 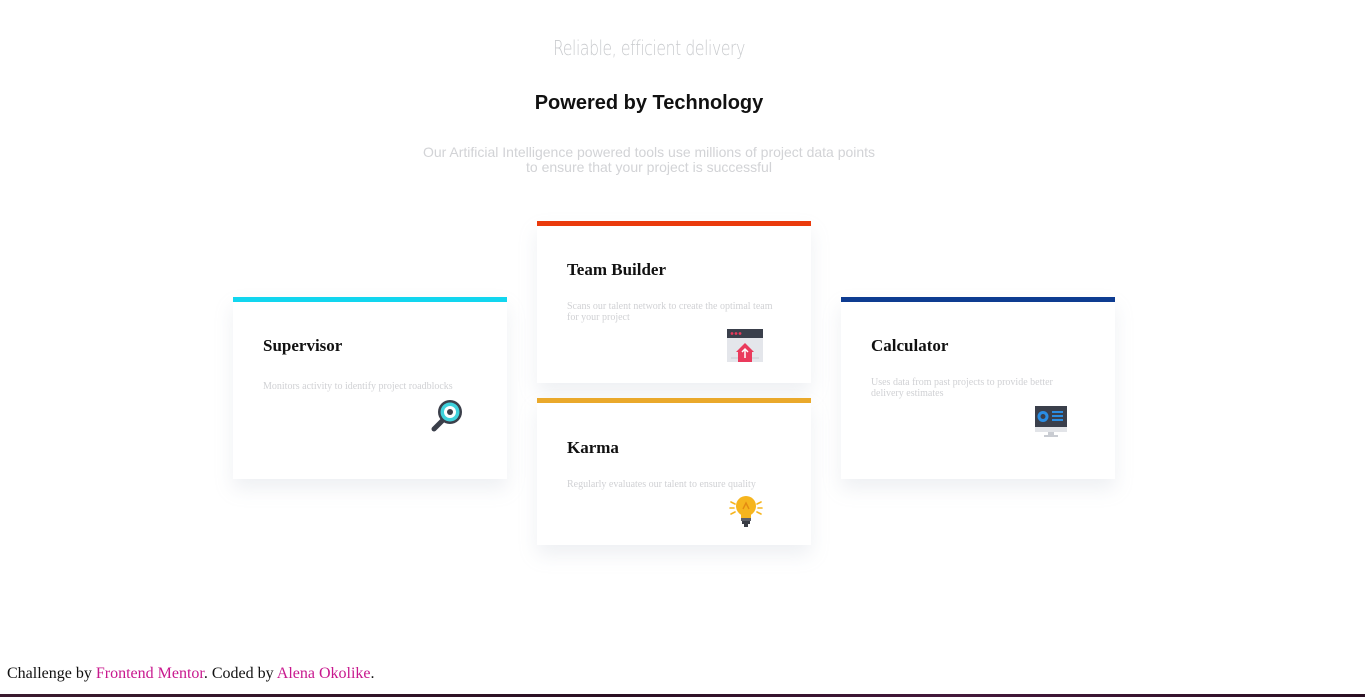 I want to click on card-title: Karma, so click(x=593, y=447).